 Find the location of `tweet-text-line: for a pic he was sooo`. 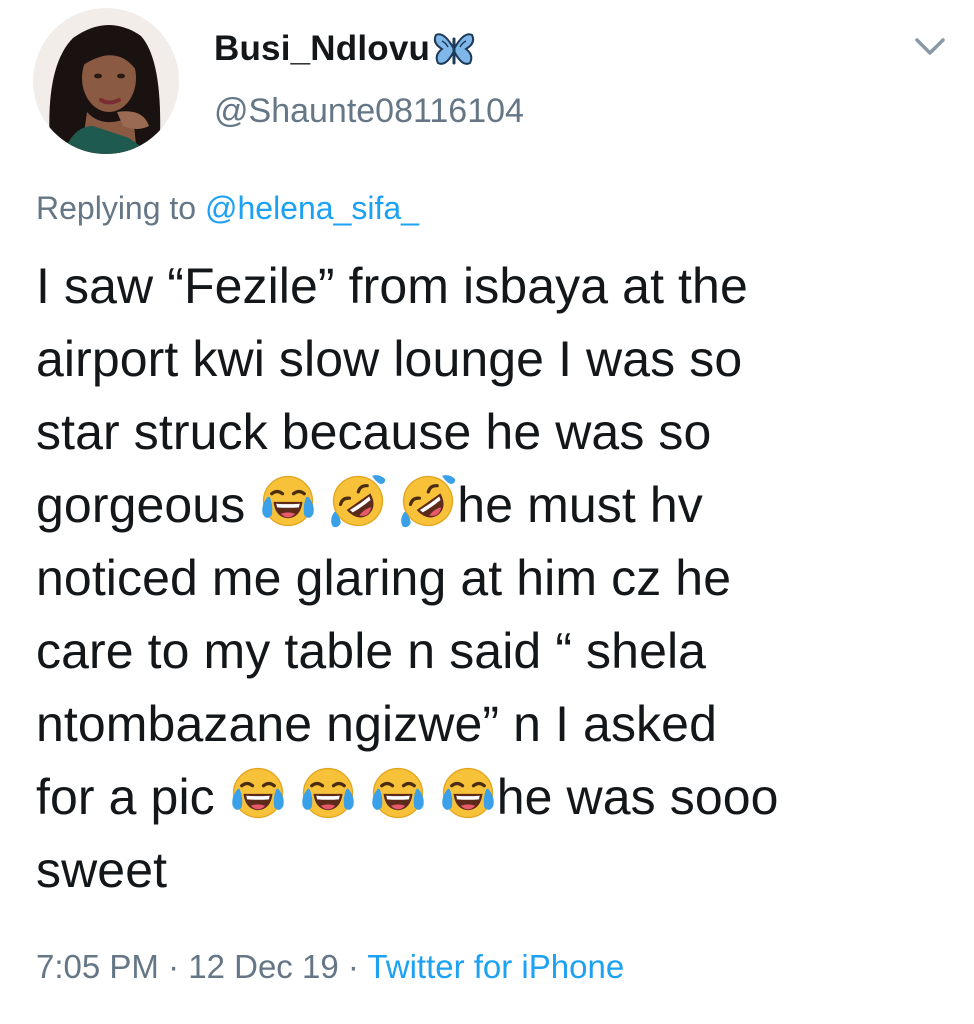

tweet-text-line: for a pic he was sooo is located at coordinates (486, 797).